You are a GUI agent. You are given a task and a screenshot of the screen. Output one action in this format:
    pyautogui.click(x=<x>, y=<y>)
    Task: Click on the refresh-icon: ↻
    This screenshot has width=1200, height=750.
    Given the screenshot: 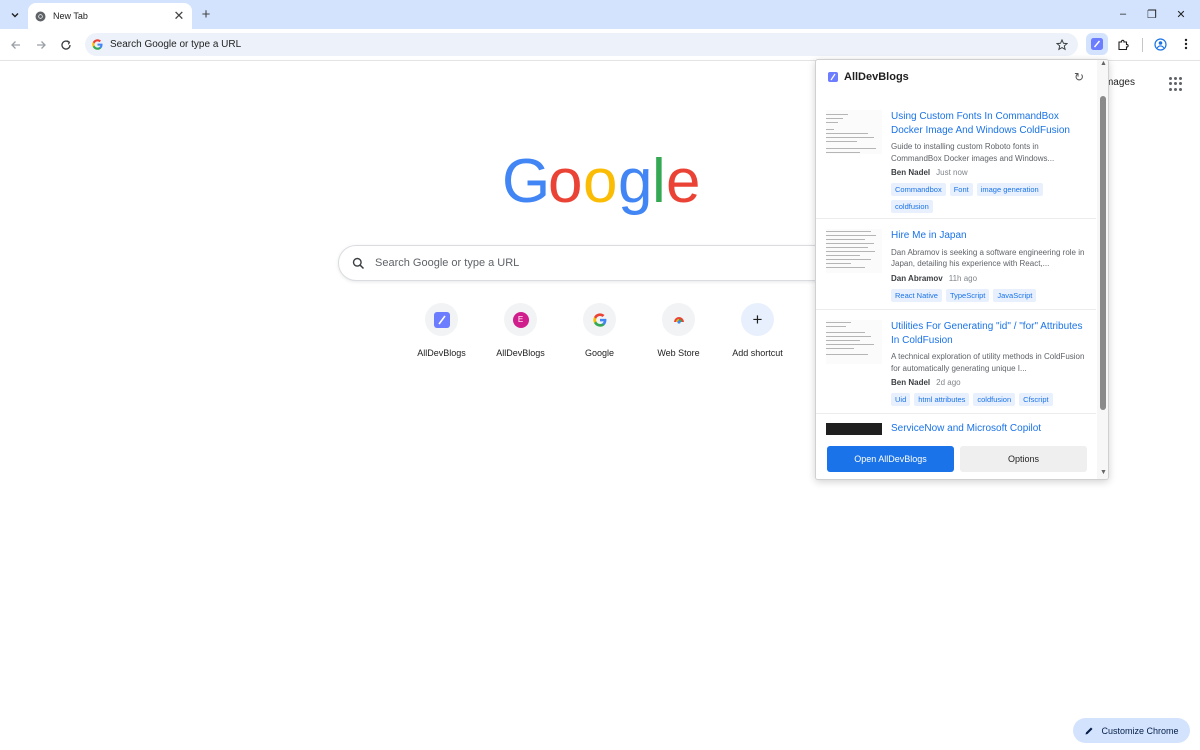 What is the action you would take?
    pyautogui.click(x=1079, y=77)
    